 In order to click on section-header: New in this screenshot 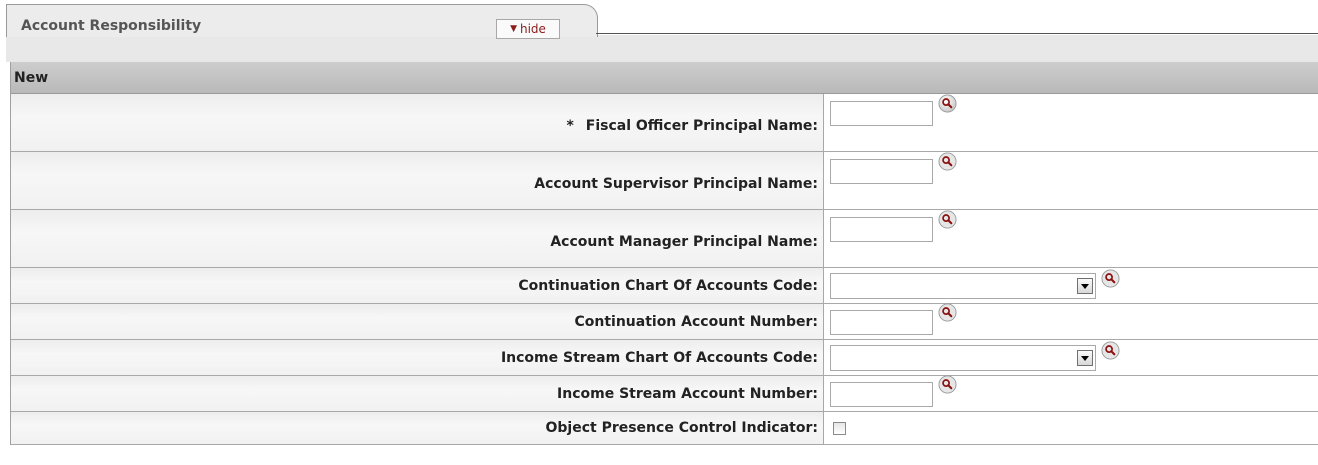, I will do `click(664, 78)`.